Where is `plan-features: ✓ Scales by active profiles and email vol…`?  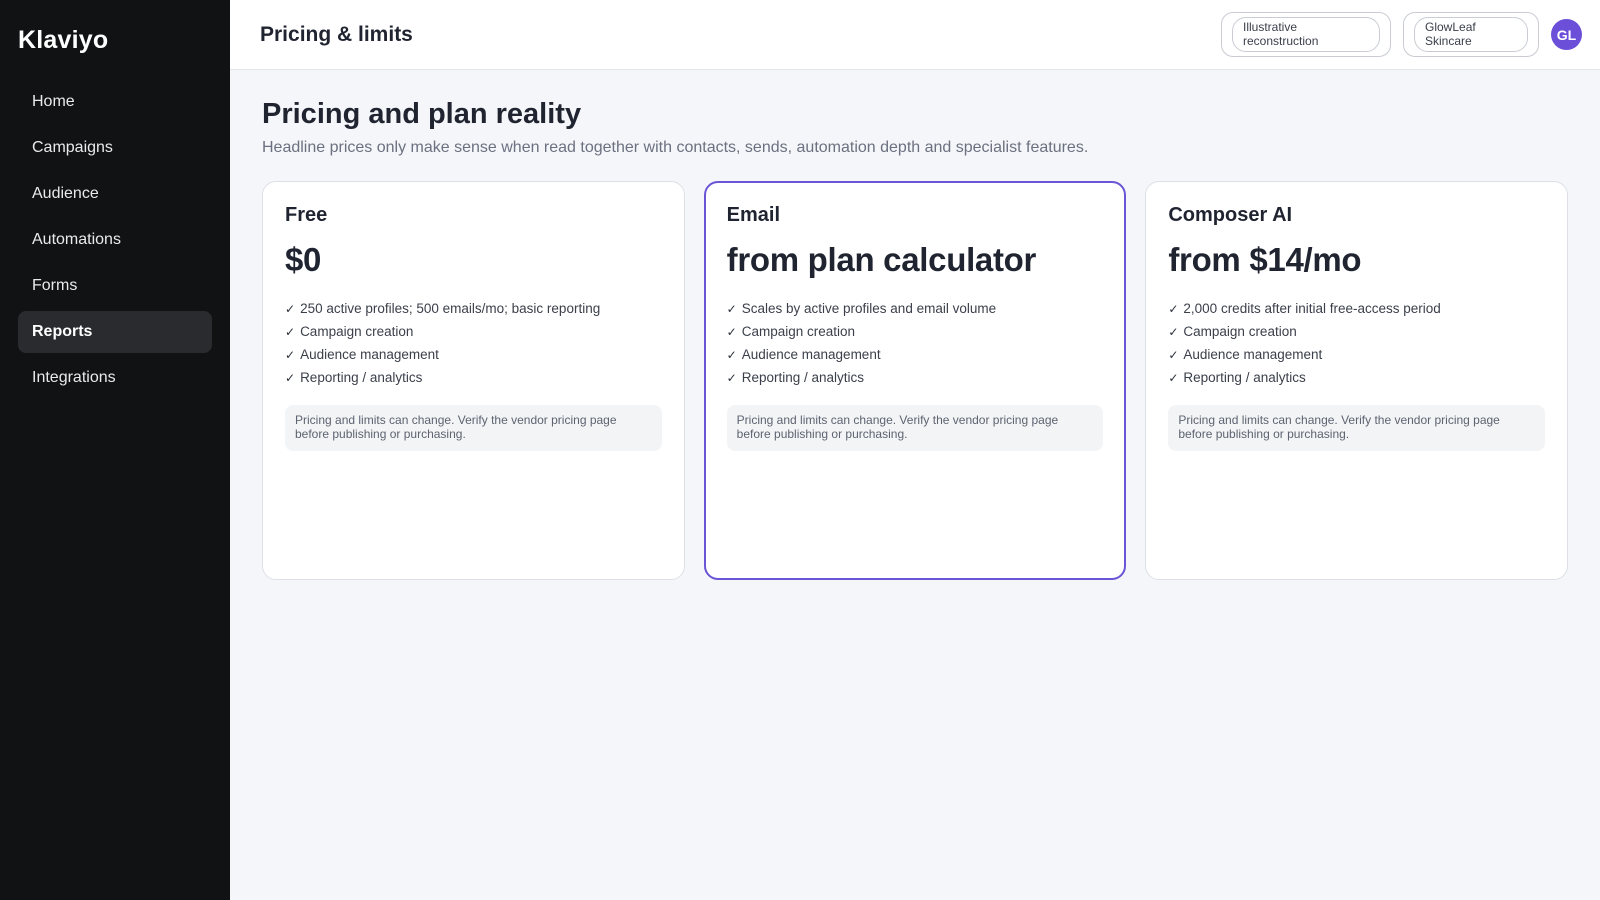
plan-features: ✓ Scales by active profiles and email vol… is located at coordinates (915, 343).